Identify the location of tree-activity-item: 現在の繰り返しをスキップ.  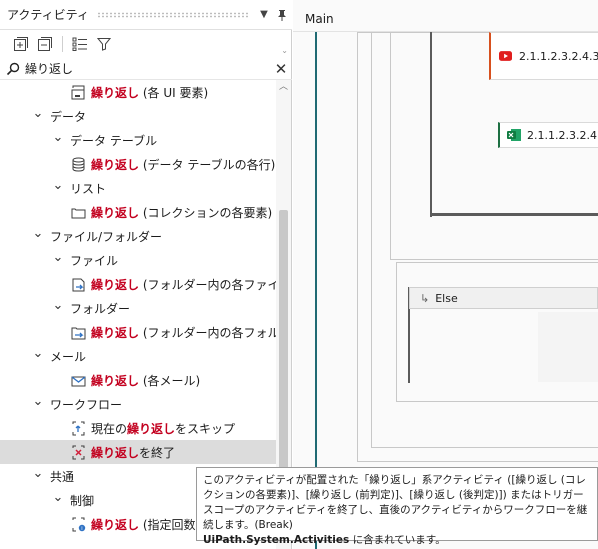
(138, 428).